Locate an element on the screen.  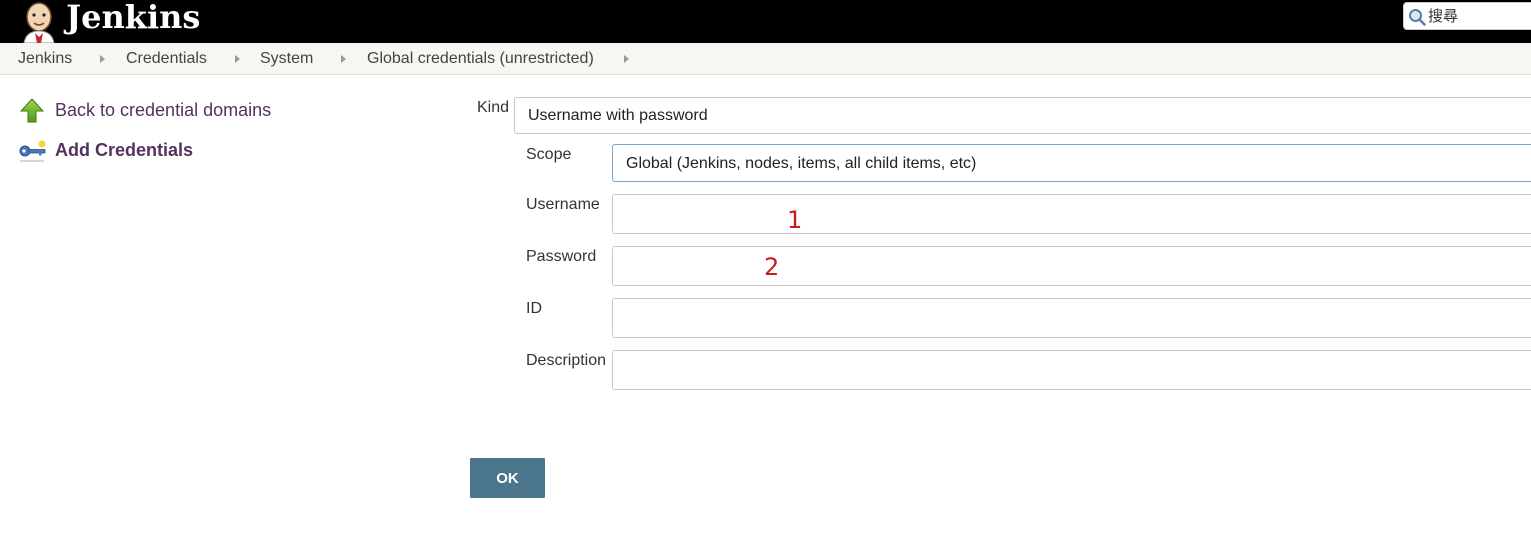
password-field is located at coordinates (1071, 266).